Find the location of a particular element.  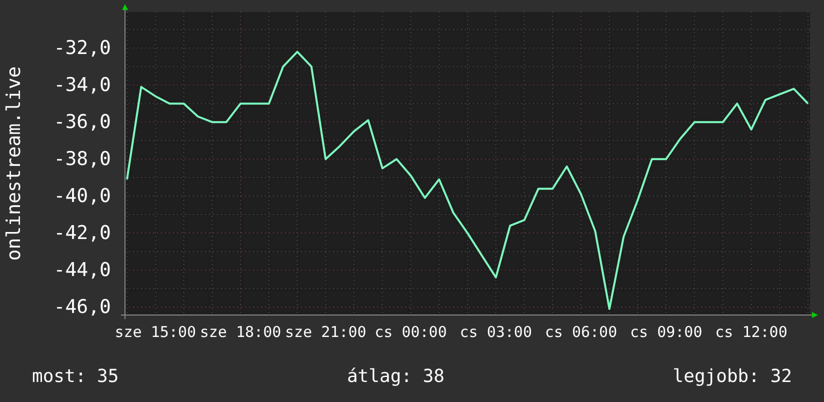

legend-stat: átlag: 38 is located at coordinates (395, 376).